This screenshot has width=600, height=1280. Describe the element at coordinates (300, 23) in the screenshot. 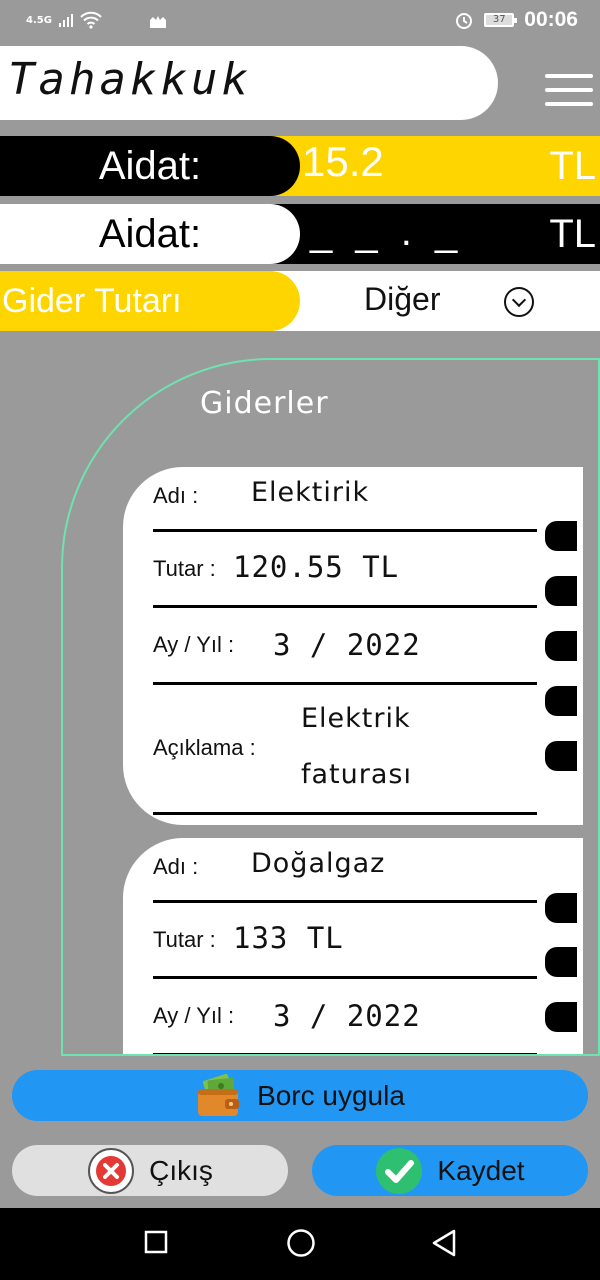

I see `status-bar: 4.5G 37 00:06` at that location.